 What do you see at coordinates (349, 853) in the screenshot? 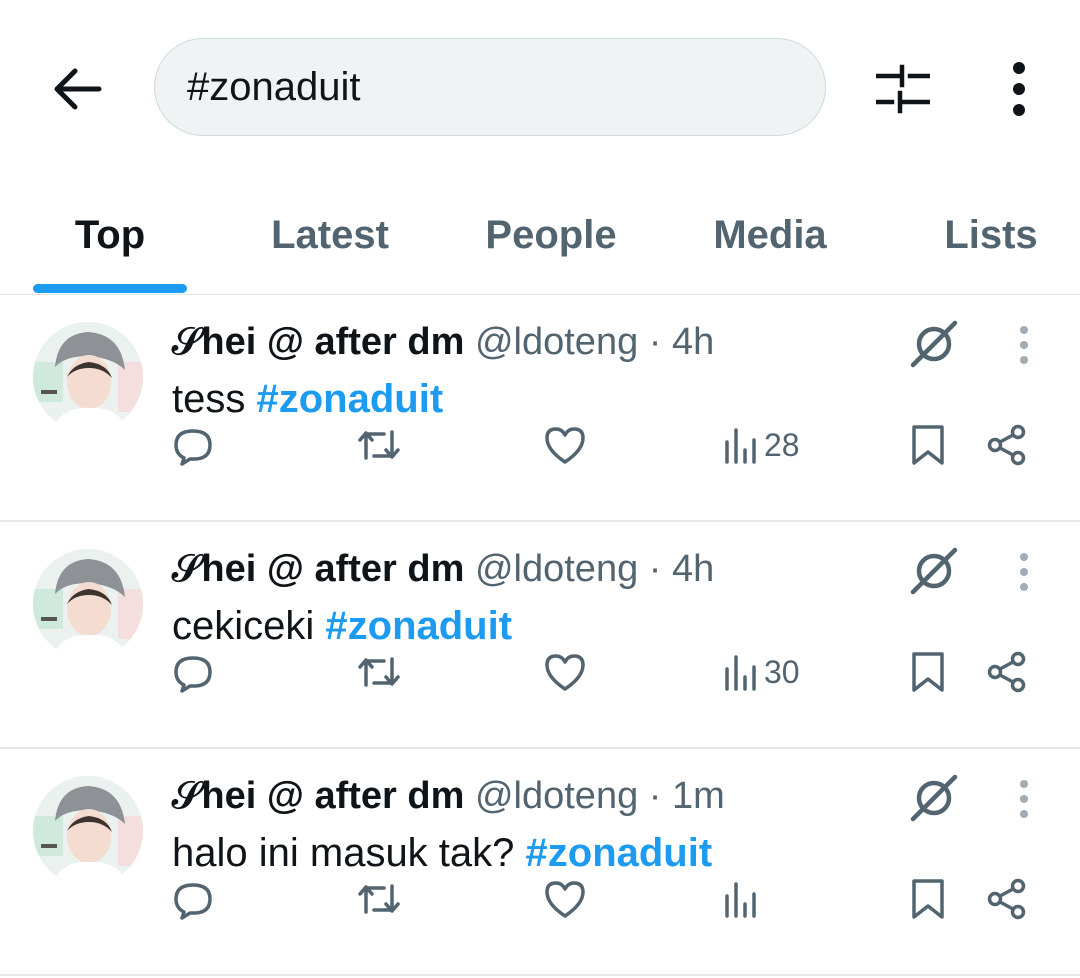
I see `tweet-body: halo ini masuk tak?` at bounding box center [349, 853].